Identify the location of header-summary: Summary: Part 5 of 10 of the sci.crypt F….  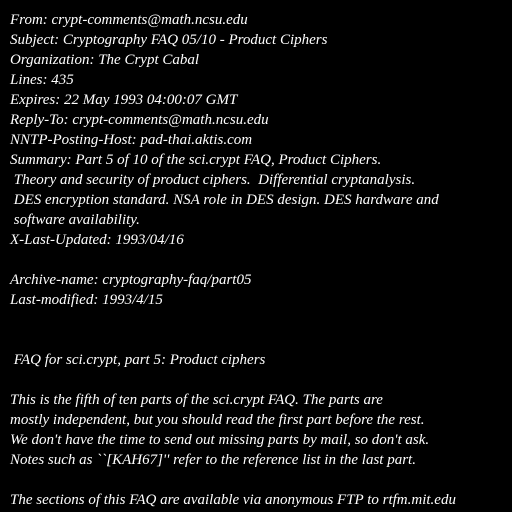
(196, 160).